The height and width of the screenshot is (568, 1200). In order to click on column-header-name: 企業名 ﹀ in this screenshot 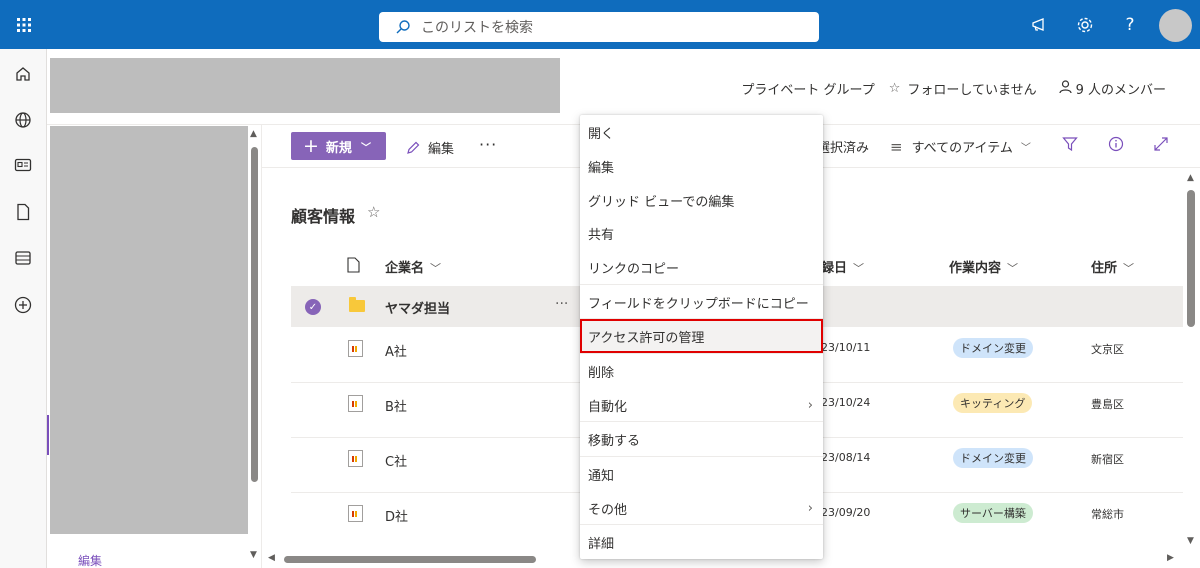, I will do `click(413, 266)`.